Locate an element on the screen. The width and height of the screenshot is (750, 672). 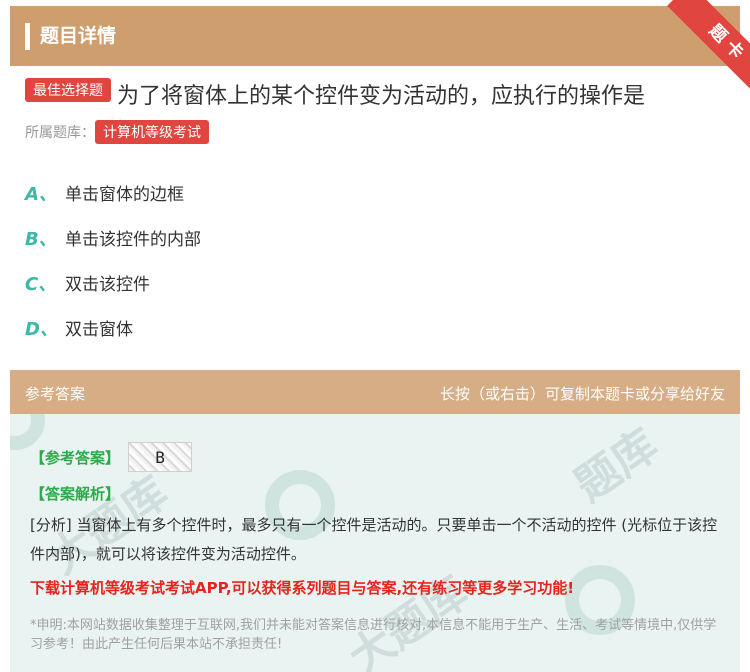
header-bar: 题目详情 is located at coordinates (375, 36).